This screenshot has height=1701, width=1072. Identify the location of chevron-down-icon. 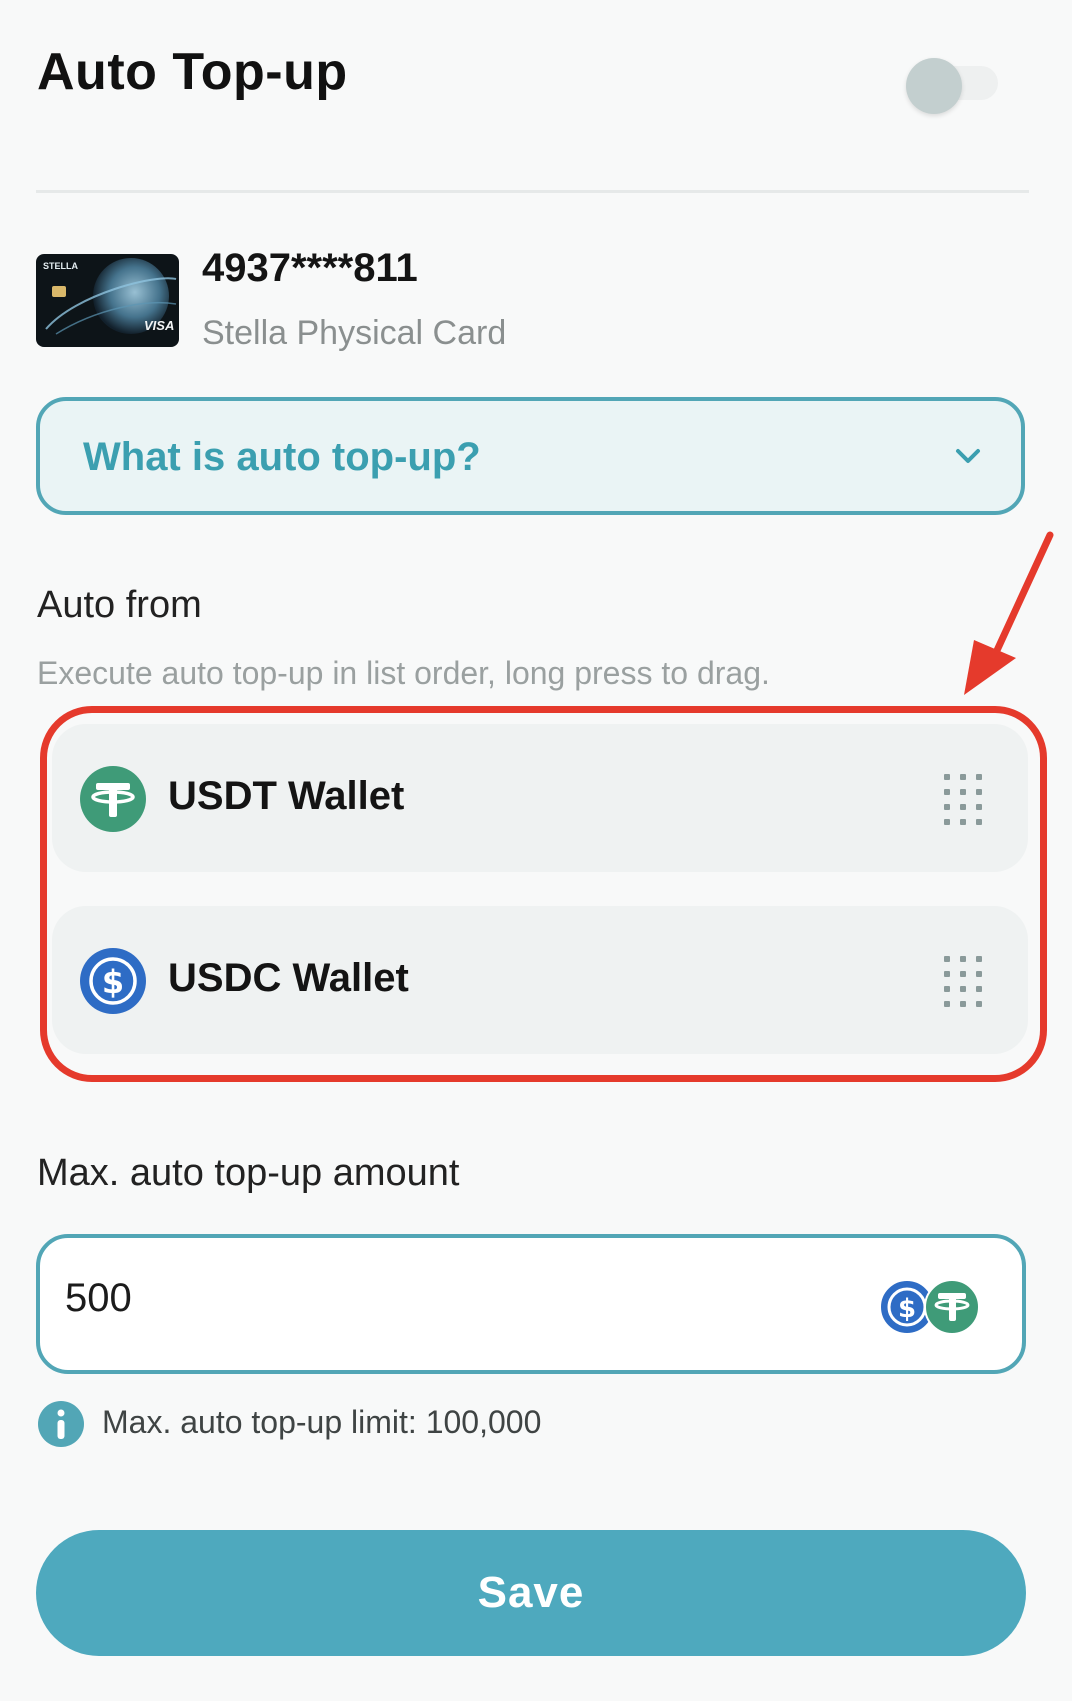
(968, 456).